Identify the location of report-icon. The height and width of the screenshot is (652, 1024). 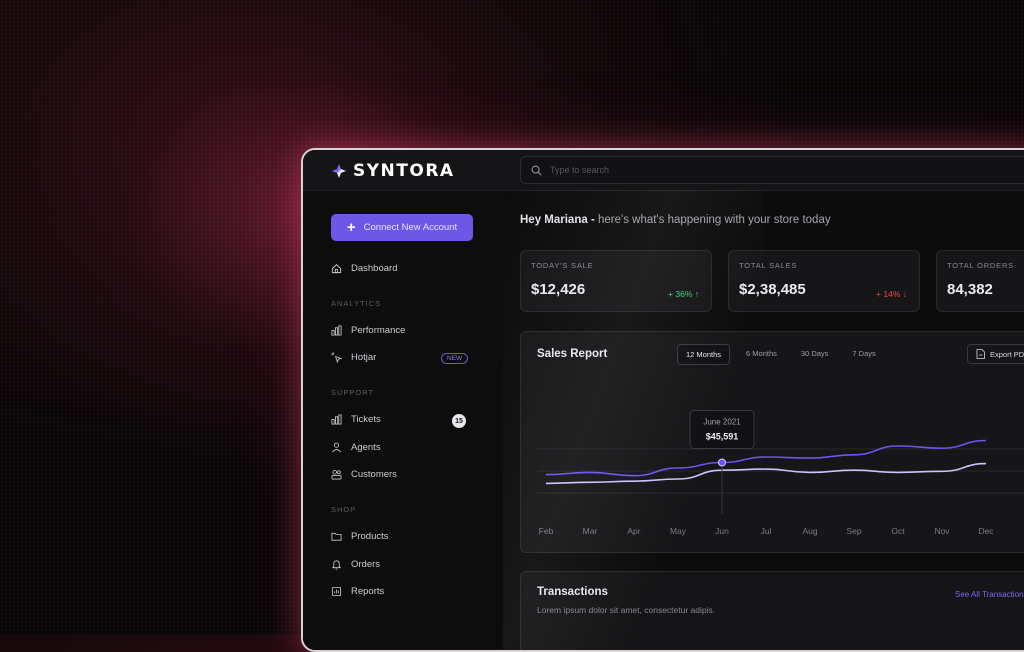
(336, 591).